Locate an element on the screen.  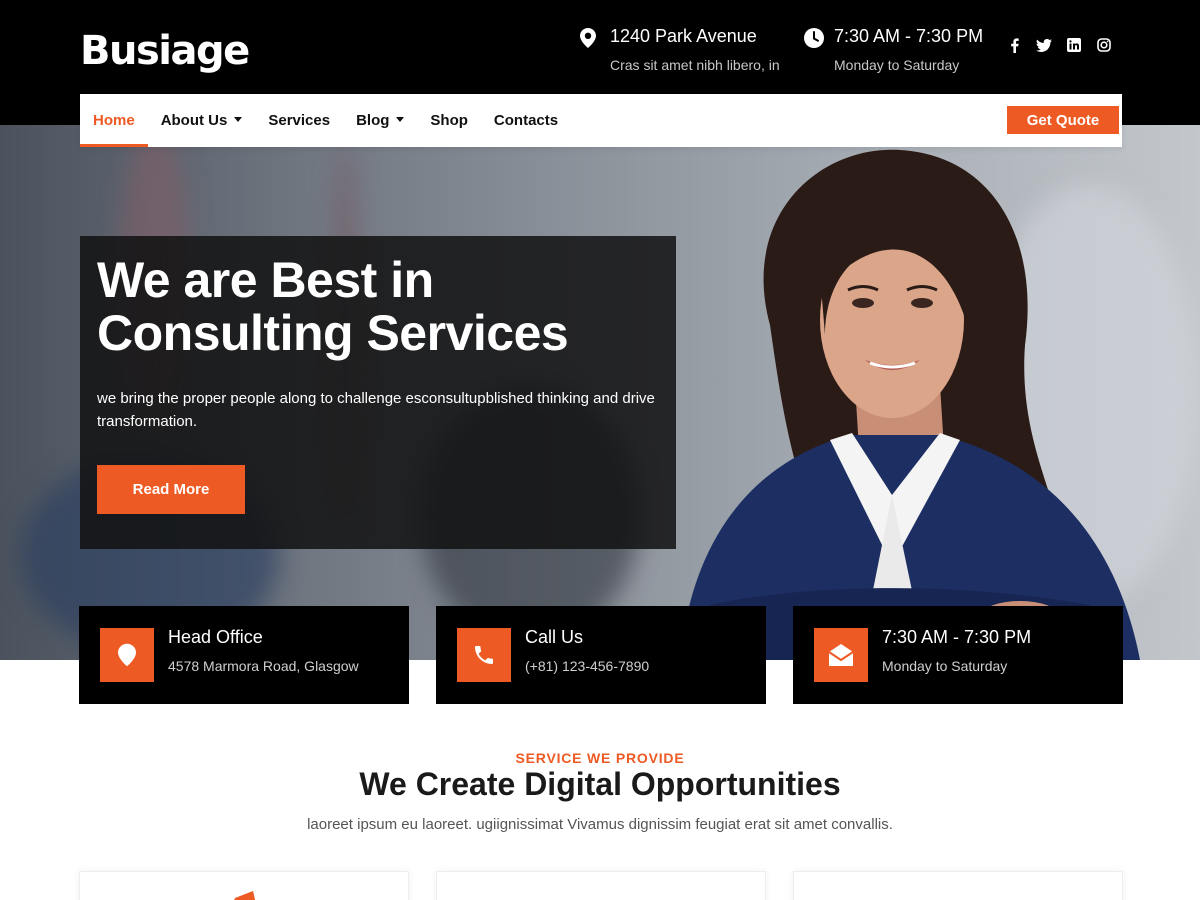
info-card-title: Call Us is located at coordinates (554, 637).